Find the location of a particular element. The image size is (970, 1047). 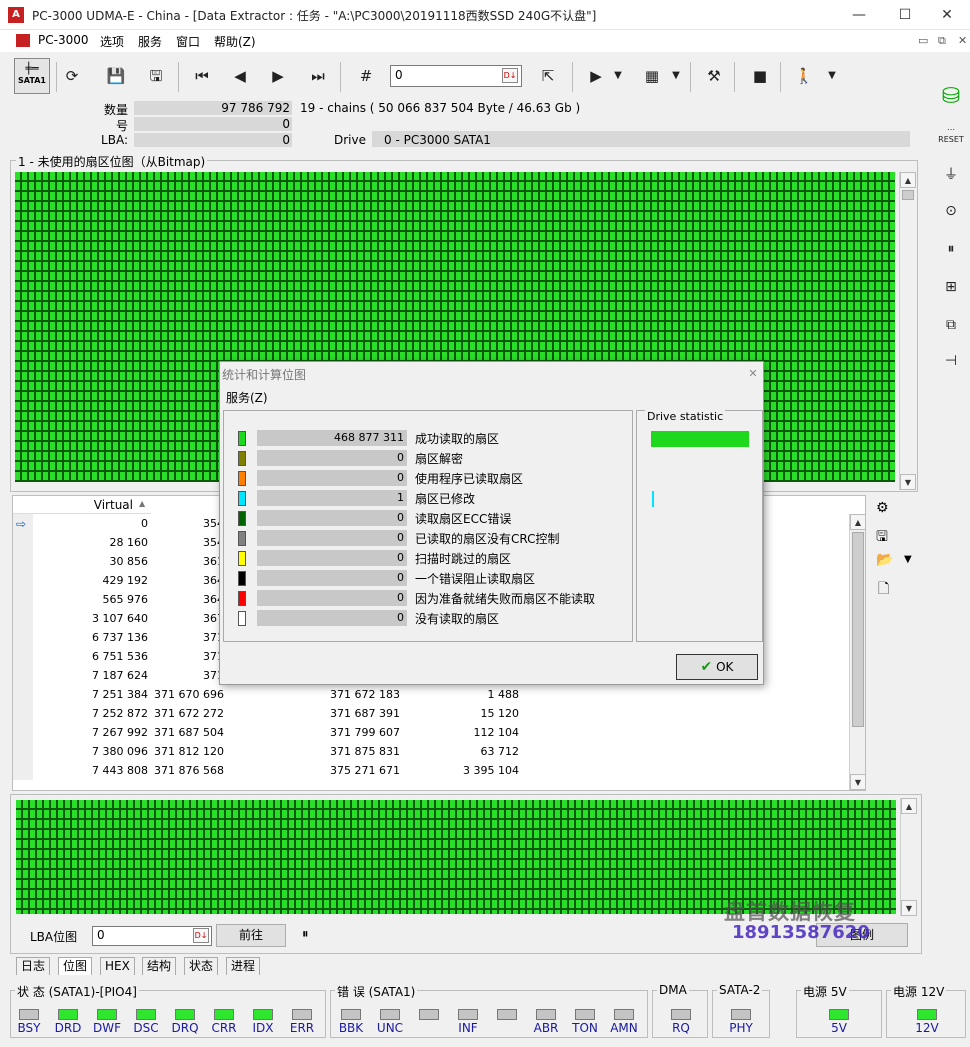

cable-icon: ⊣ is located at coordinates (951, 361).